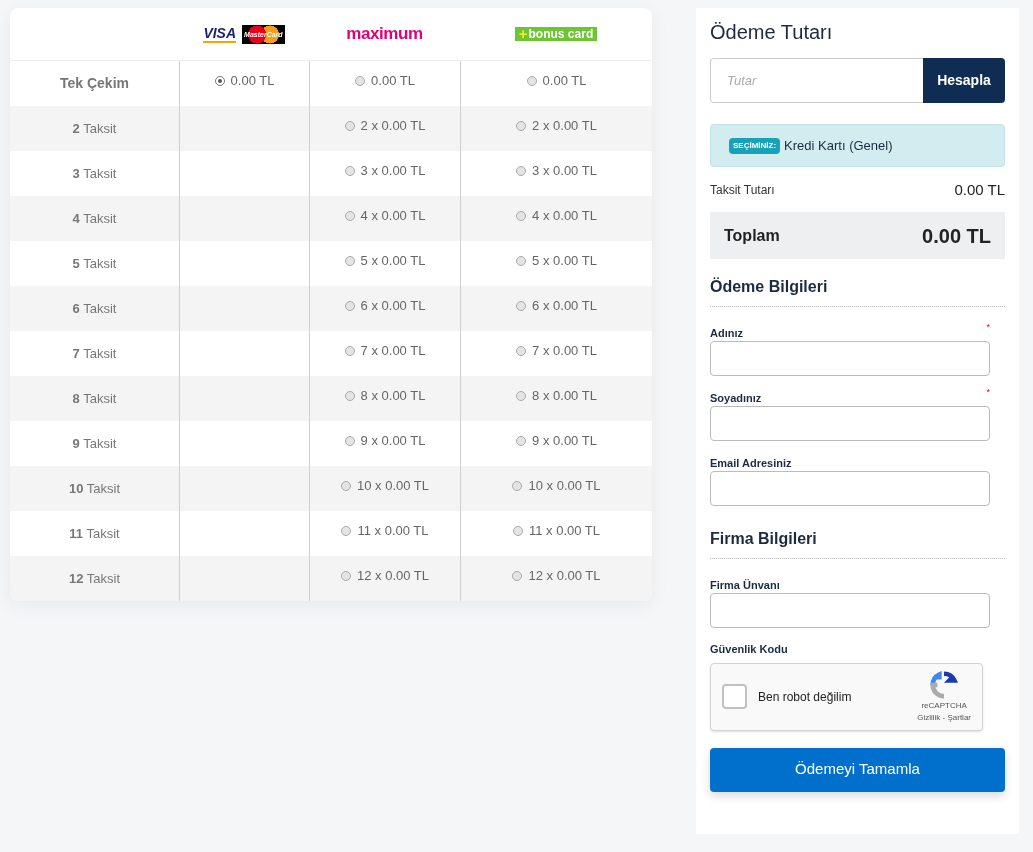 This screenshot has width=1033, height=852. What do you see at coordinates (755, 145) in the screenshot?
I see `selection-badge: SEÇİMİNİZ:` at bounding box center [755, 145].